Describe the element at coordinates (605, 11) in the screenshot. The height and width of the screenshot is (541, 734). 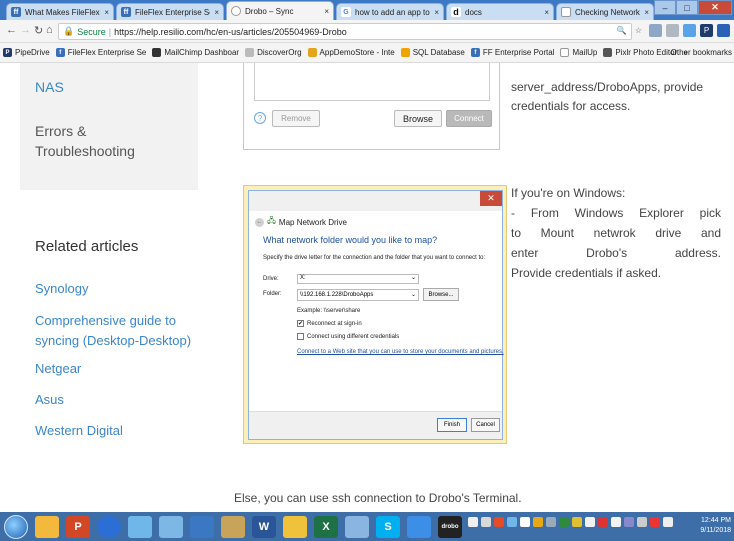
I see `tab-checking-network: Checking Network Inf ×` at that location.